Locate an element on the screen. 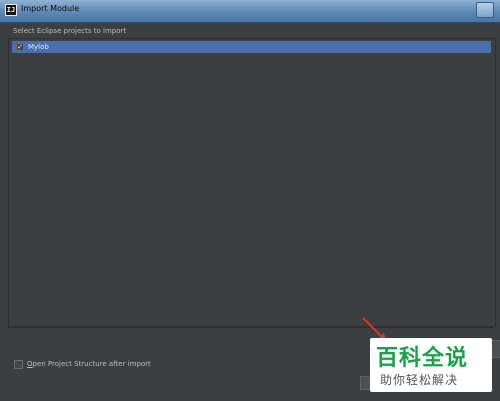 This screenshot has width=500, height=401. title-bar: IJ Import Module is located at coordinates (250, 11).